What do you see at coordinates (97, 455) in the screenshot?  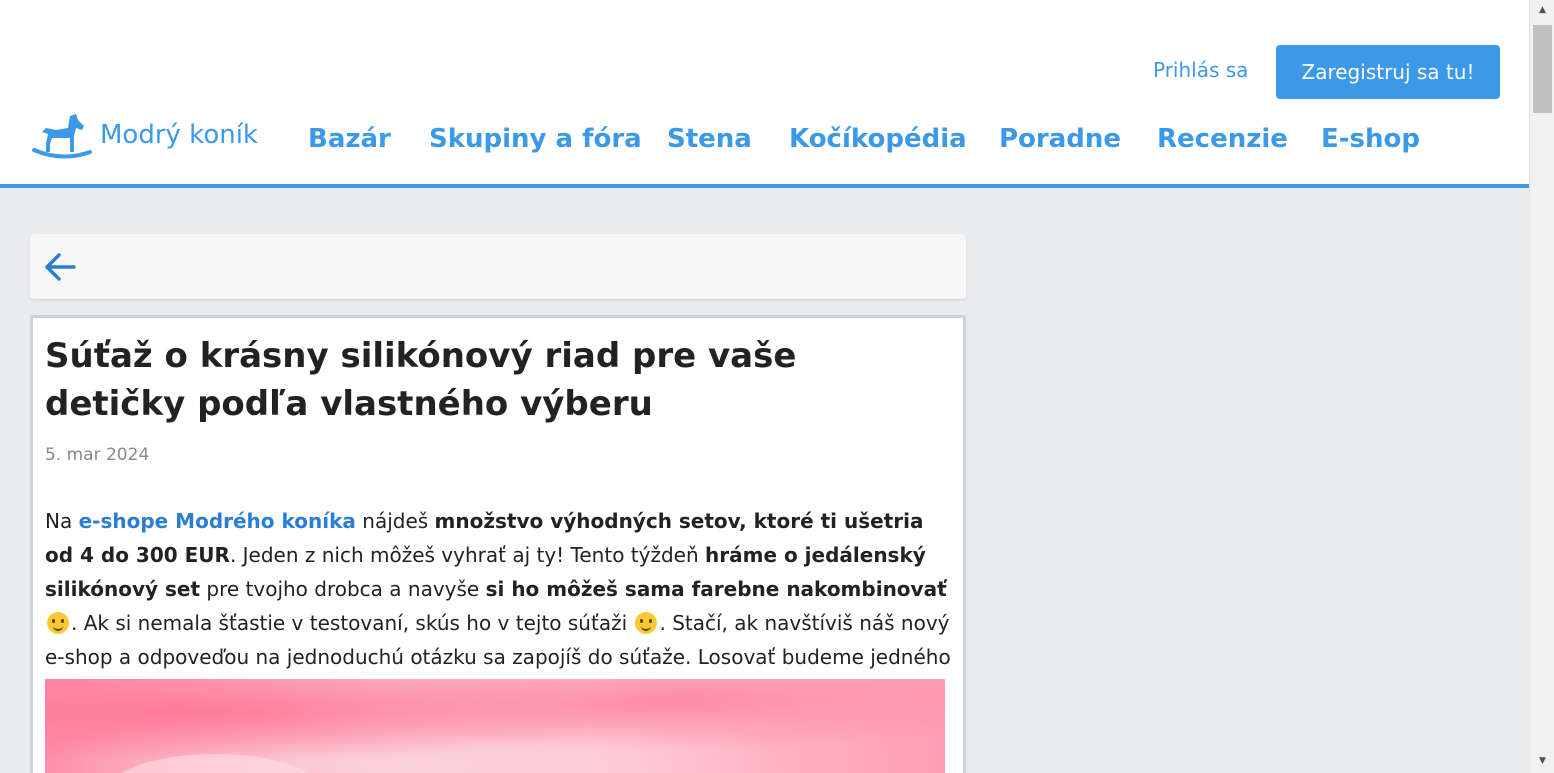 I see `article-date: 5. mar 2024` at bounding box center [97, 455].